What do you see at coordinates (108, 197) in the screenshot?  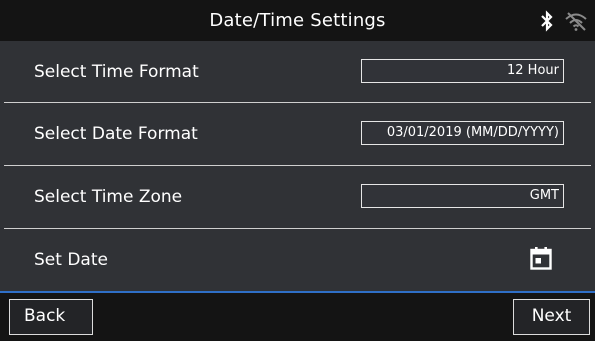 I see `time-zone-label: Select Time Zone` at bounding box center [108, 197].